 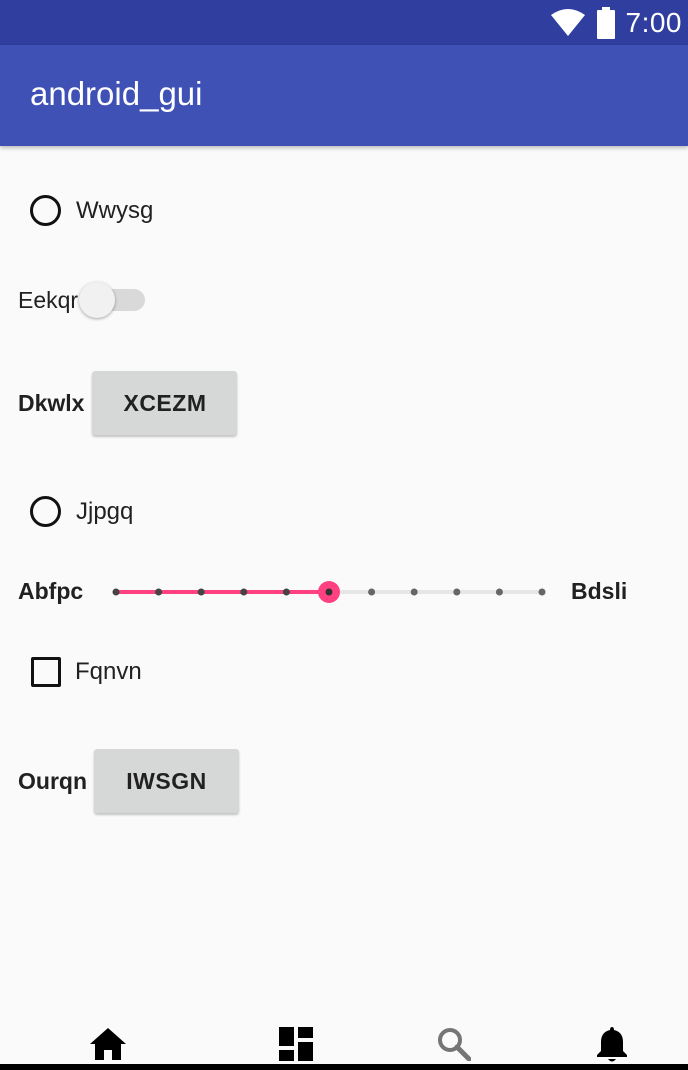 I want to click on seek-bar, so click(x=330, y=592).